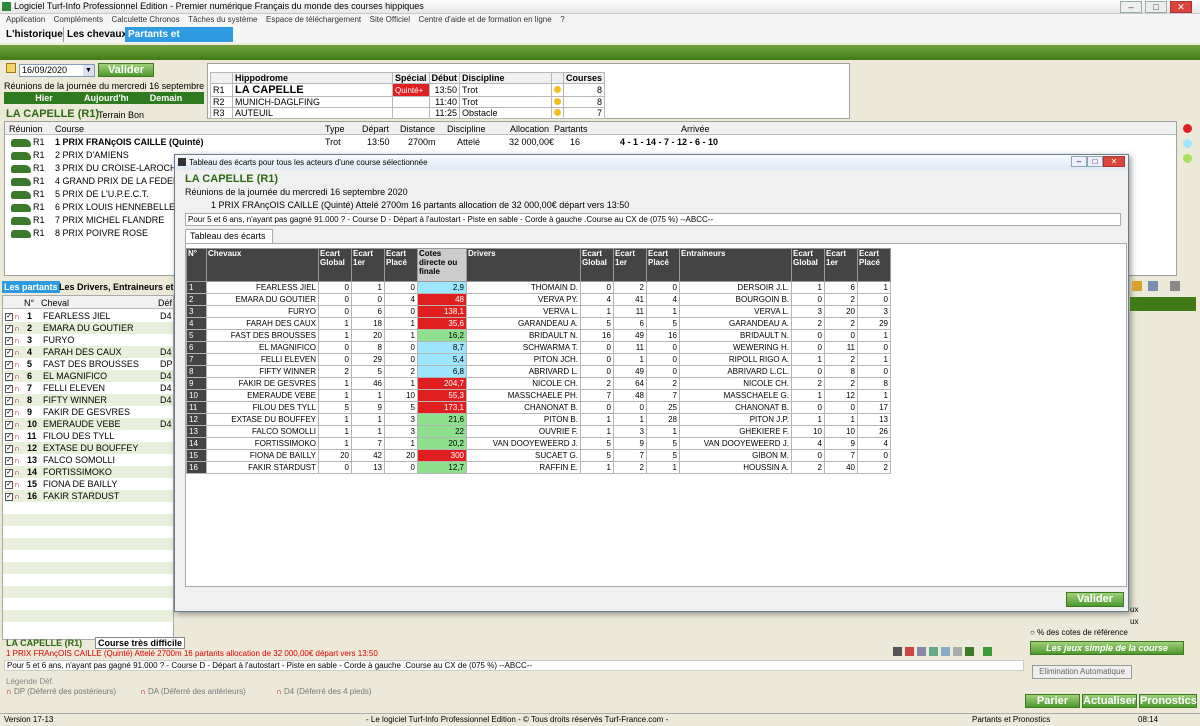  What do you see at coordinates (897, 651) in the screenshot?
I see `binoculars-icon` at bounding box center [897, 651].